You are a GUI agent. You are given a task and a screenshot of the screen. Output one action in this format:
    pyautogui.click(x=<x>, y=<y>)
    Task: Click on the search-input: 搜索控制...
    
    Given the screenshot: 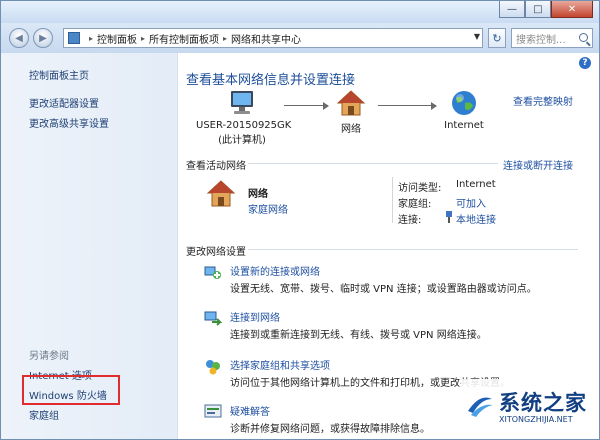 What is the action you would take?
    pyautogui.click(x=552, y=38)
    